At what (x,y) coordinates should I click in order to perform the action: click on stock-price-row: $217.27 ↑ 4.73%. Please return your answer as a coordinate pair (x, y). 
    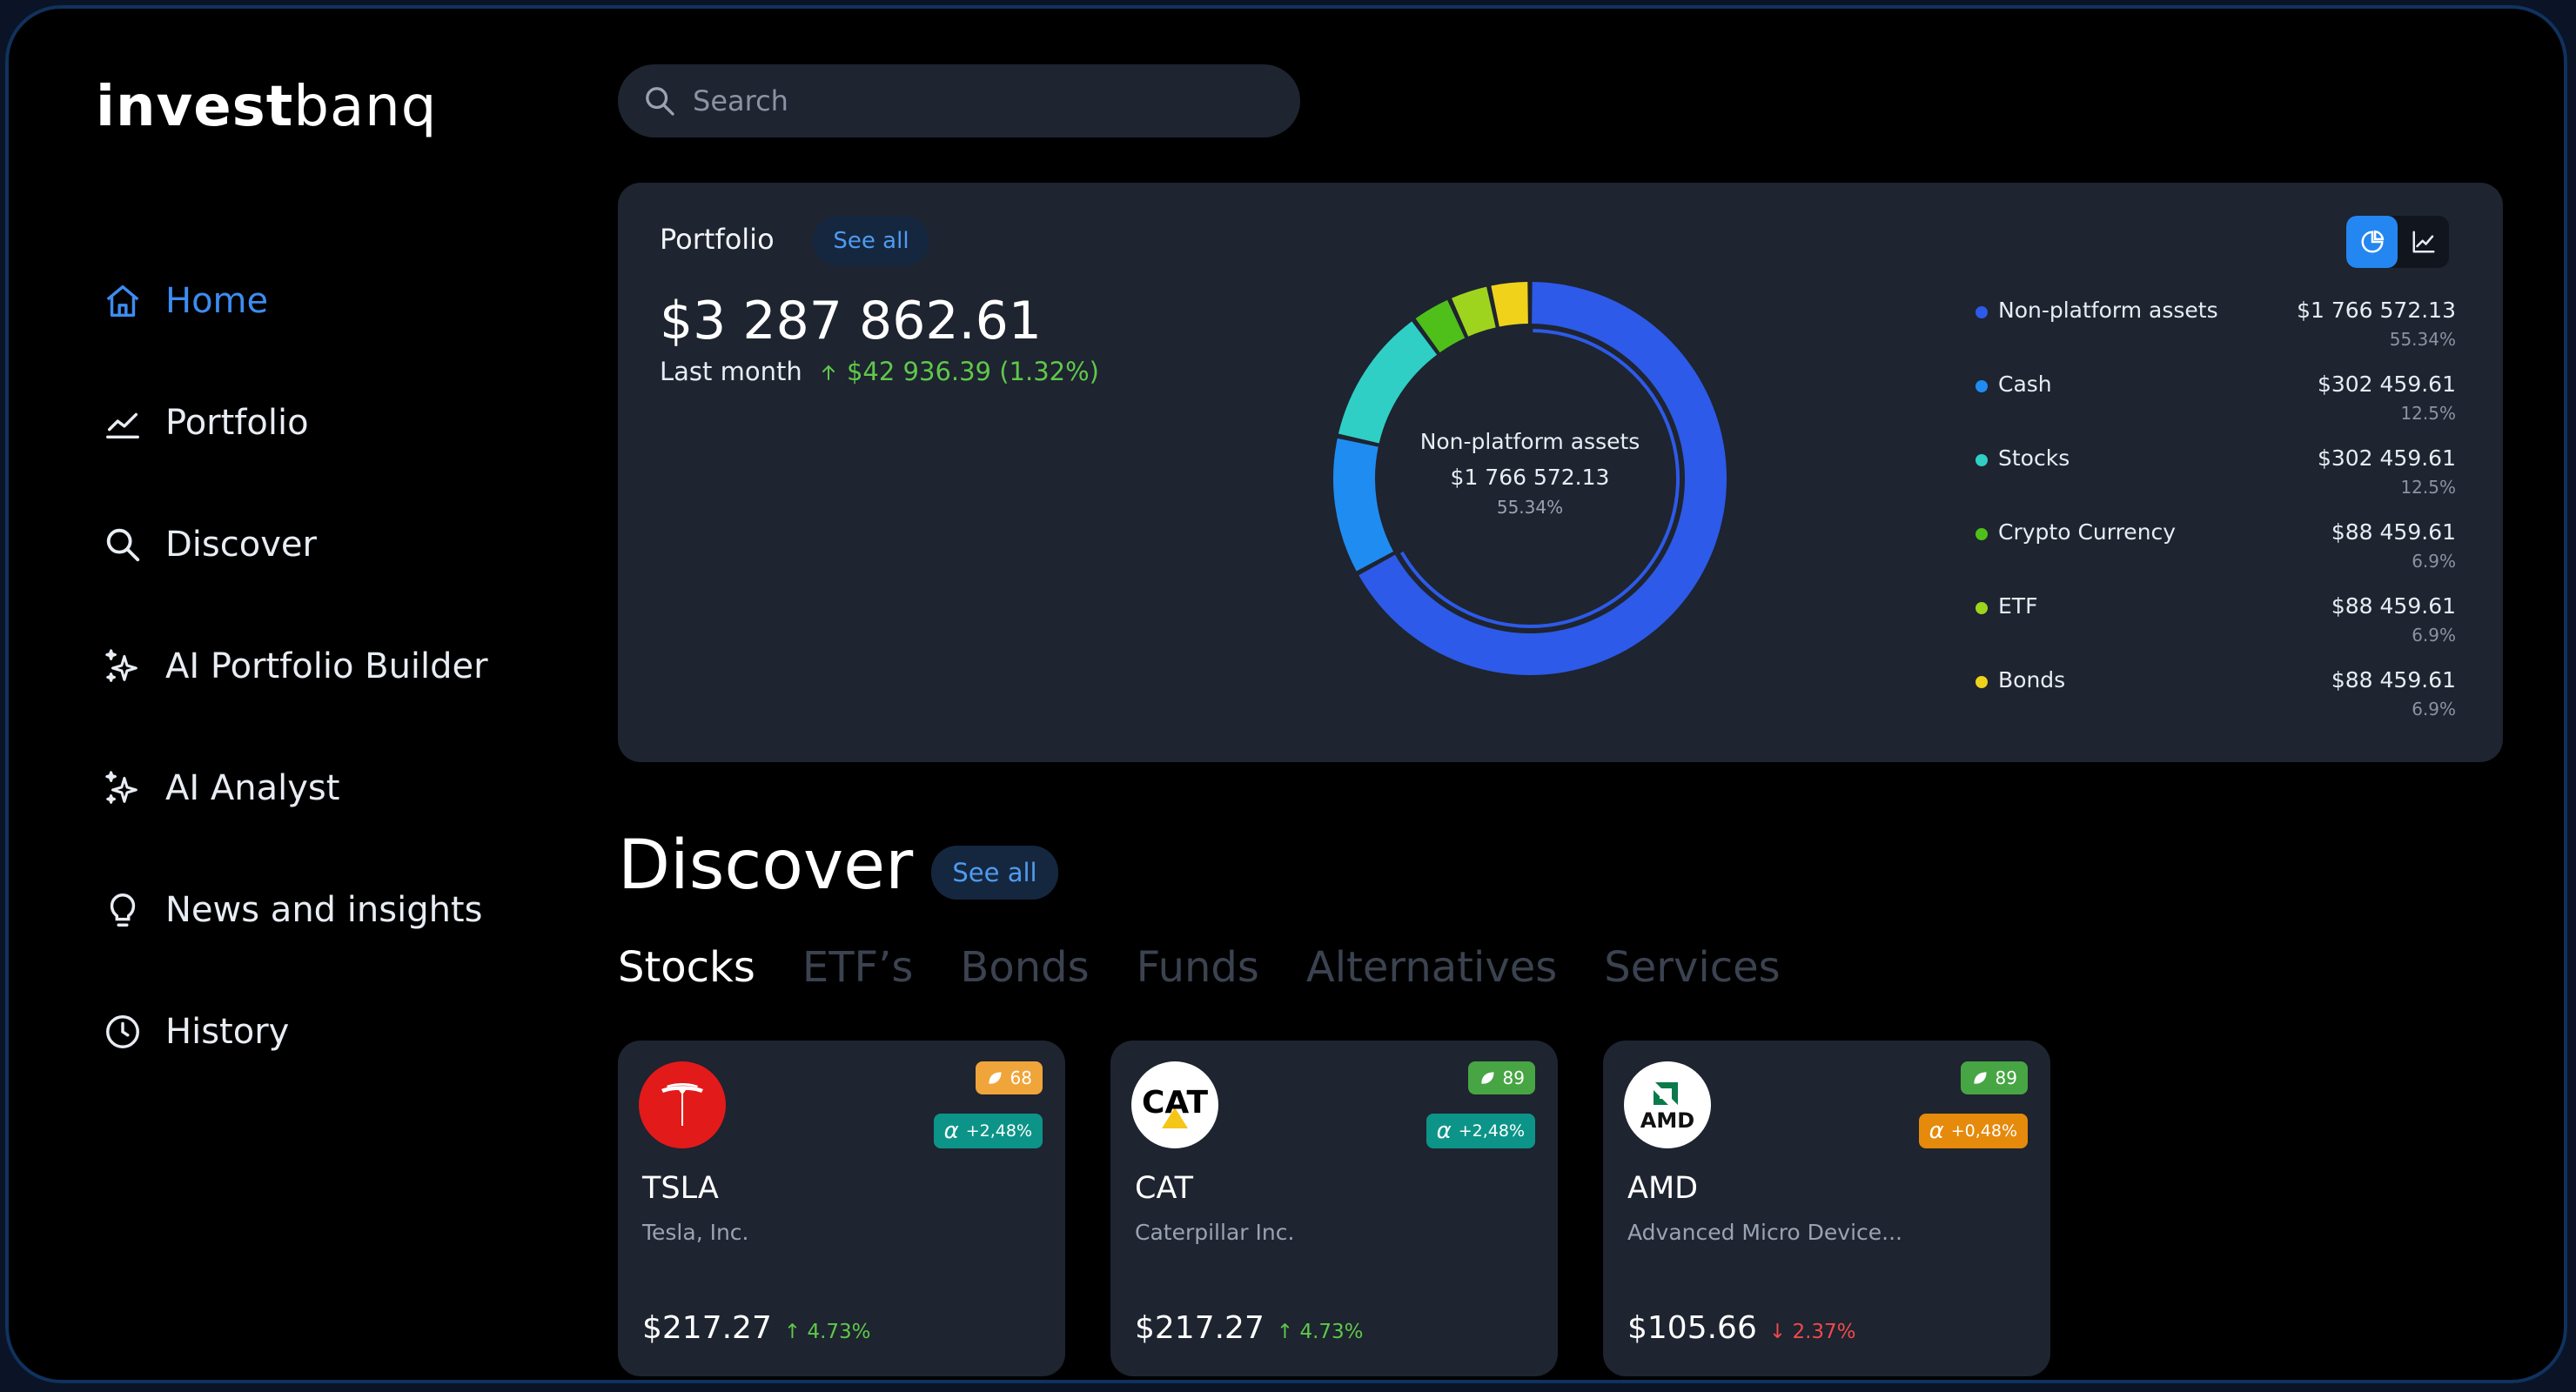
    Looking at the image, I should click on (756, 1328).